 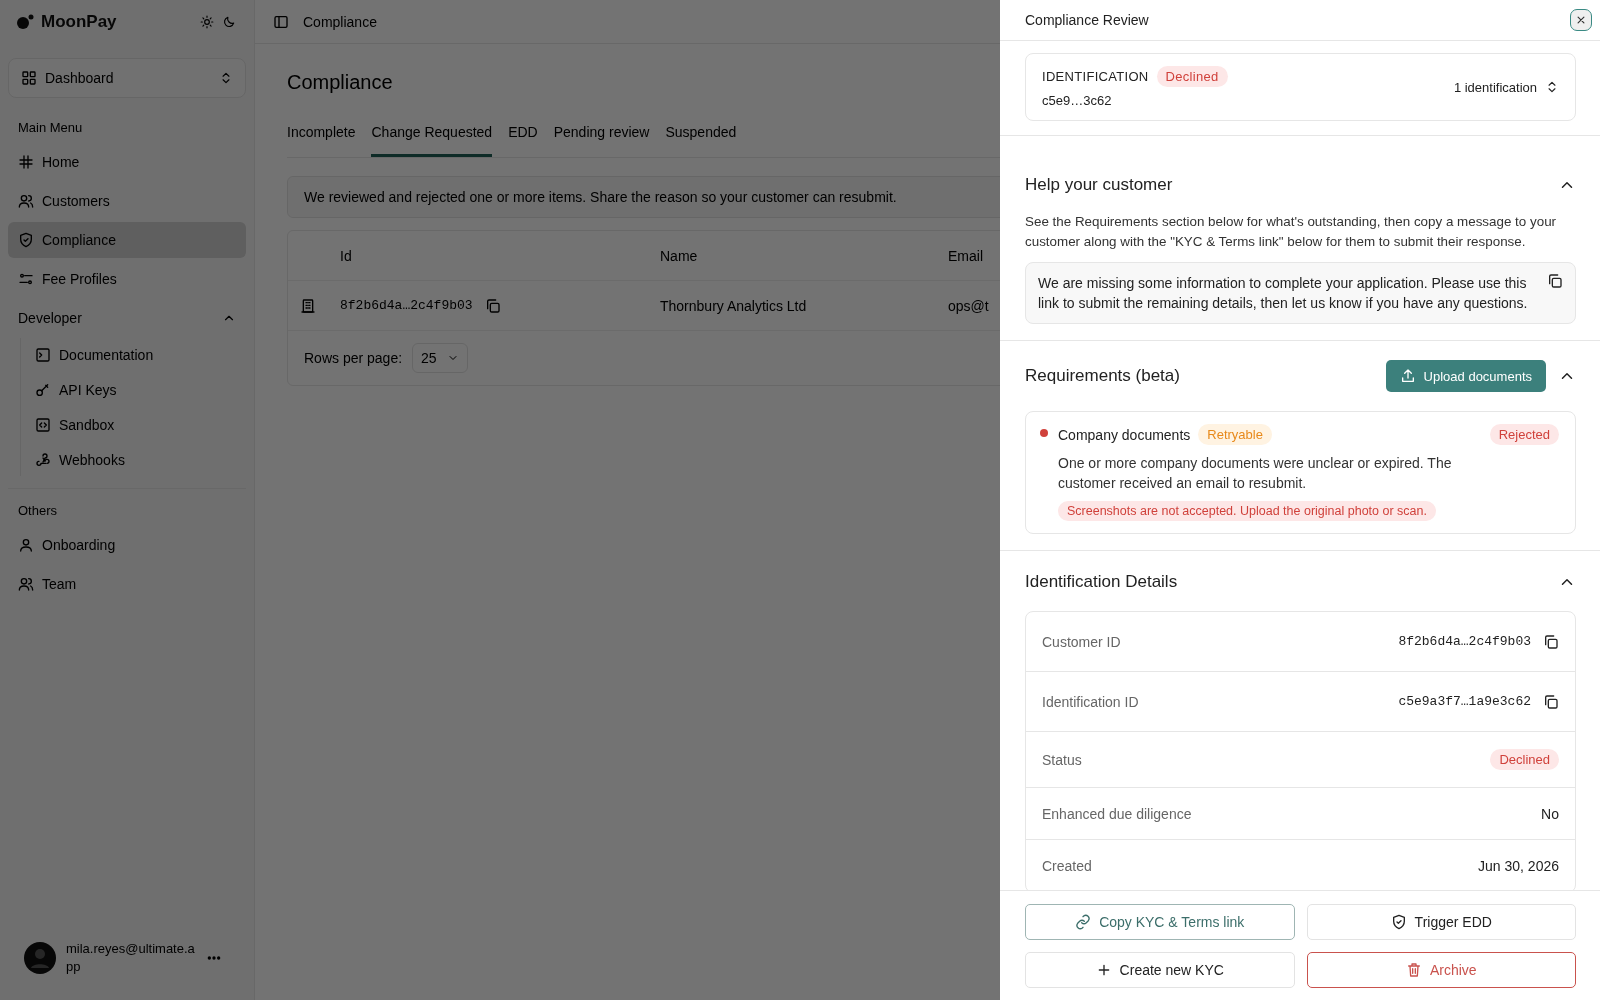 What do you see at coordinates (79, 22) in the screenshot?
I see `brand-logo: MoonPay` at bounding box center [79, 22].